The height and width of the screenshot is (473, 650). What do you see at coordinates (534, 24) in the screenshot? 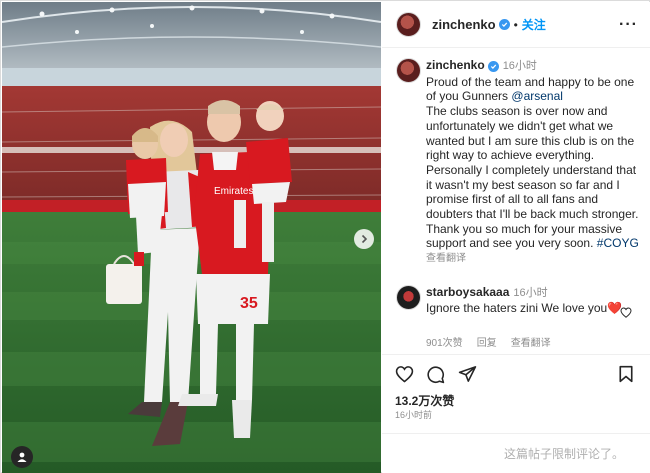
I see `follow-button: 关注` at bounding box center [534, 24].